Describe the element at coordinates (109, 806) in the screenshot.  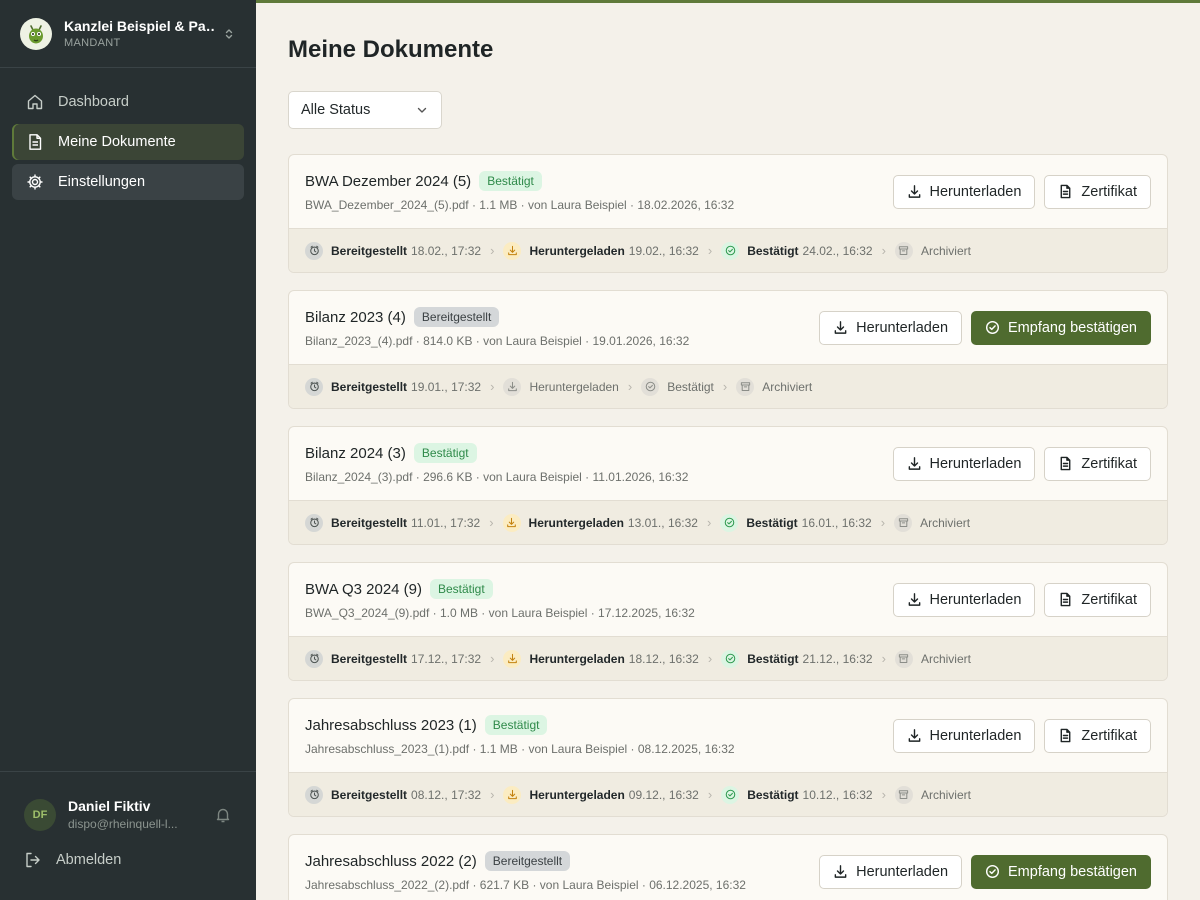
I see `user-name: Daniel Fiktiv` at that location.